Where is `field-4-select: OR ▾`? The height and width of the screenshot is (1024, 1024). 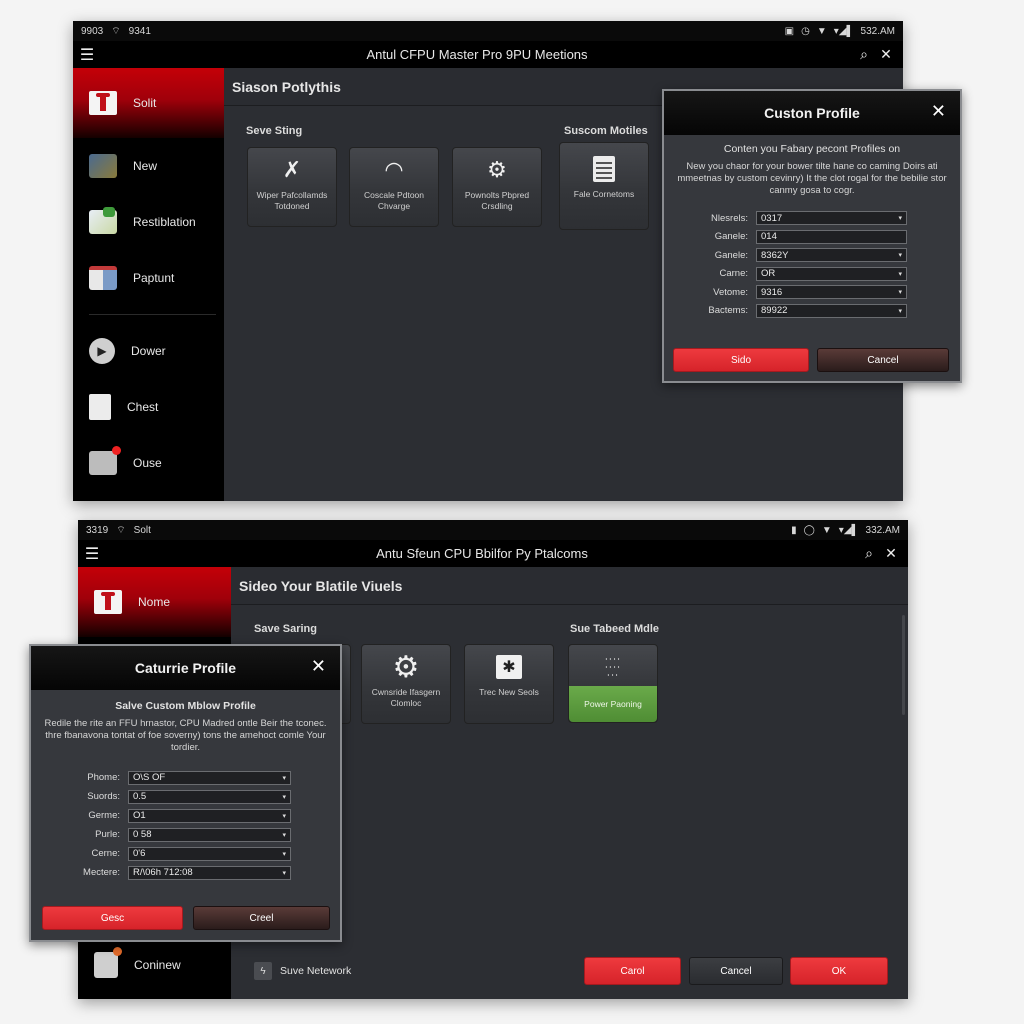
field-4-select: OR ▾ is located at coordinates (831, 273).